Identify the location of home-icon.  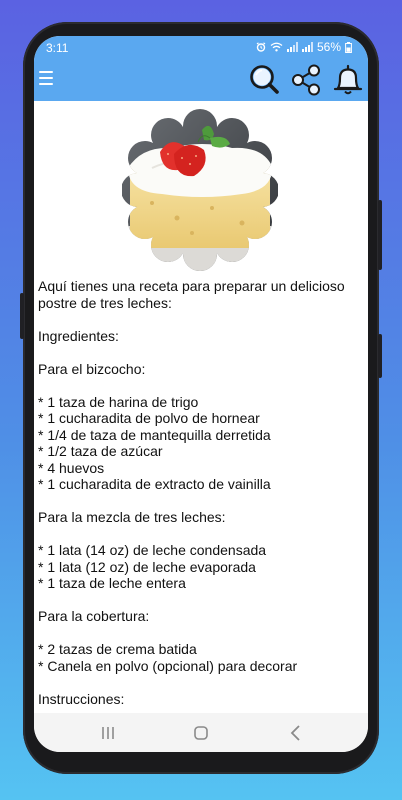
(201, 733).